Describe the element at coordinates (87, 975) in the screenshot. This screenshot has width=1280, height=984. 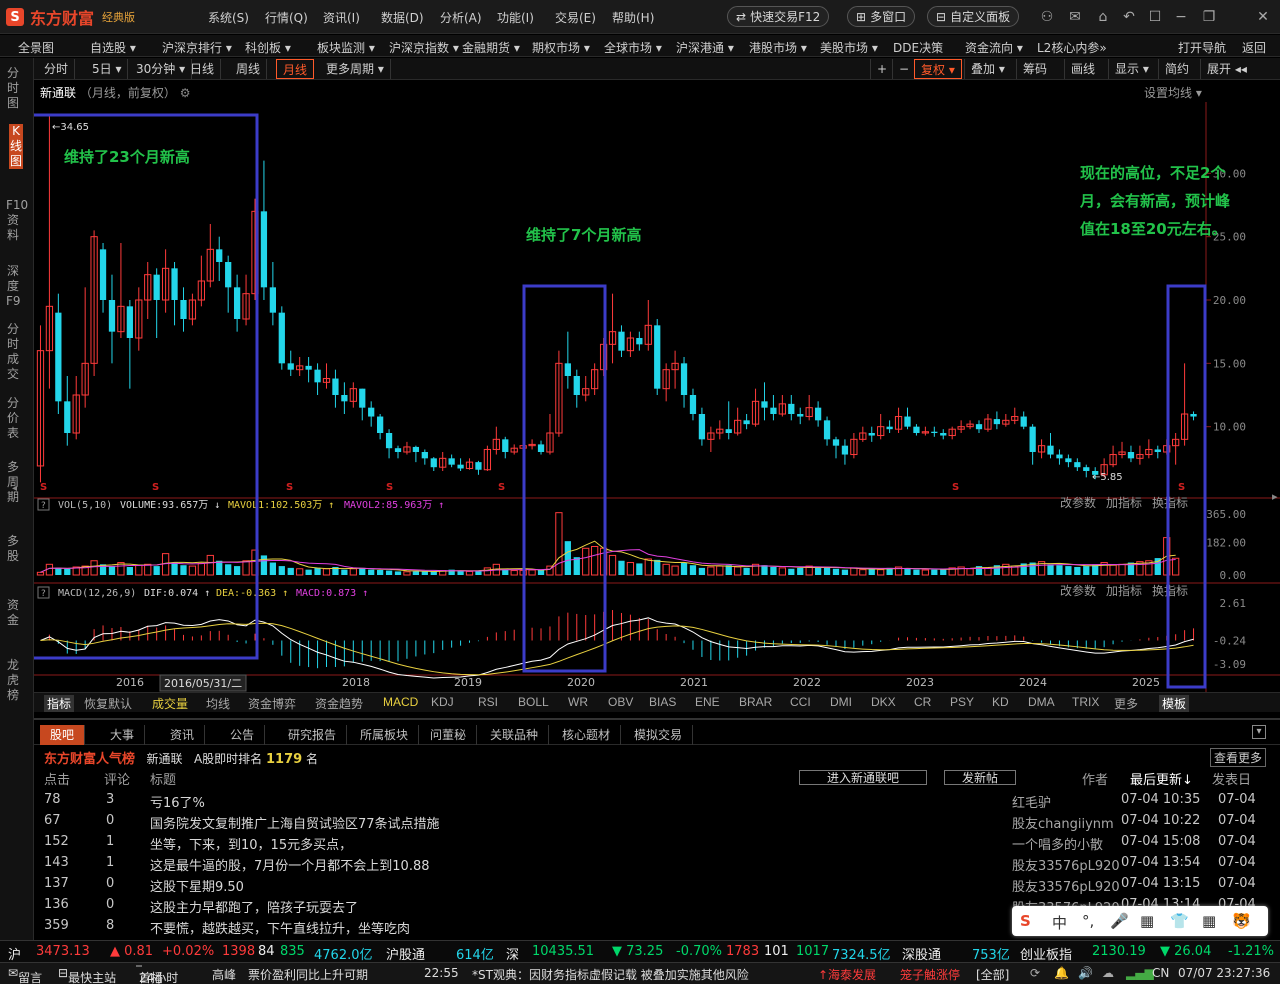
I see `fastest-server-button: ⊟ 最快主站` at that location.